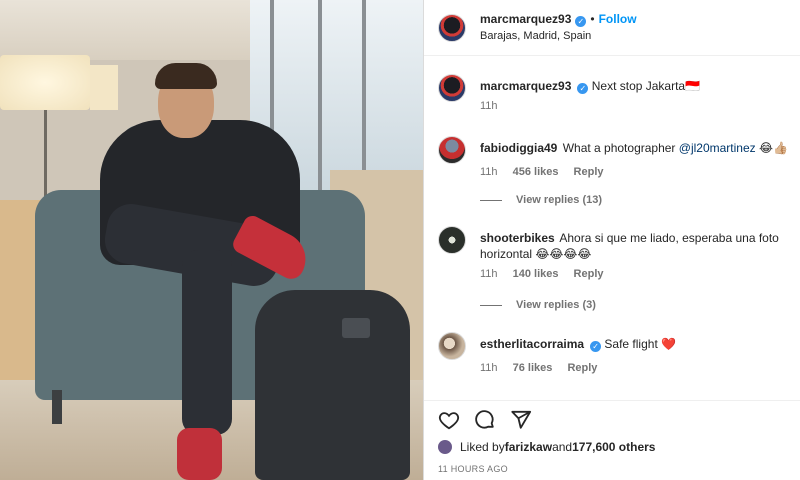 The image size is (800, 480). What do you see at coordinates (332, 385) in the screenshot?
I see `photo-backpack` at bounding box center [332, 385].